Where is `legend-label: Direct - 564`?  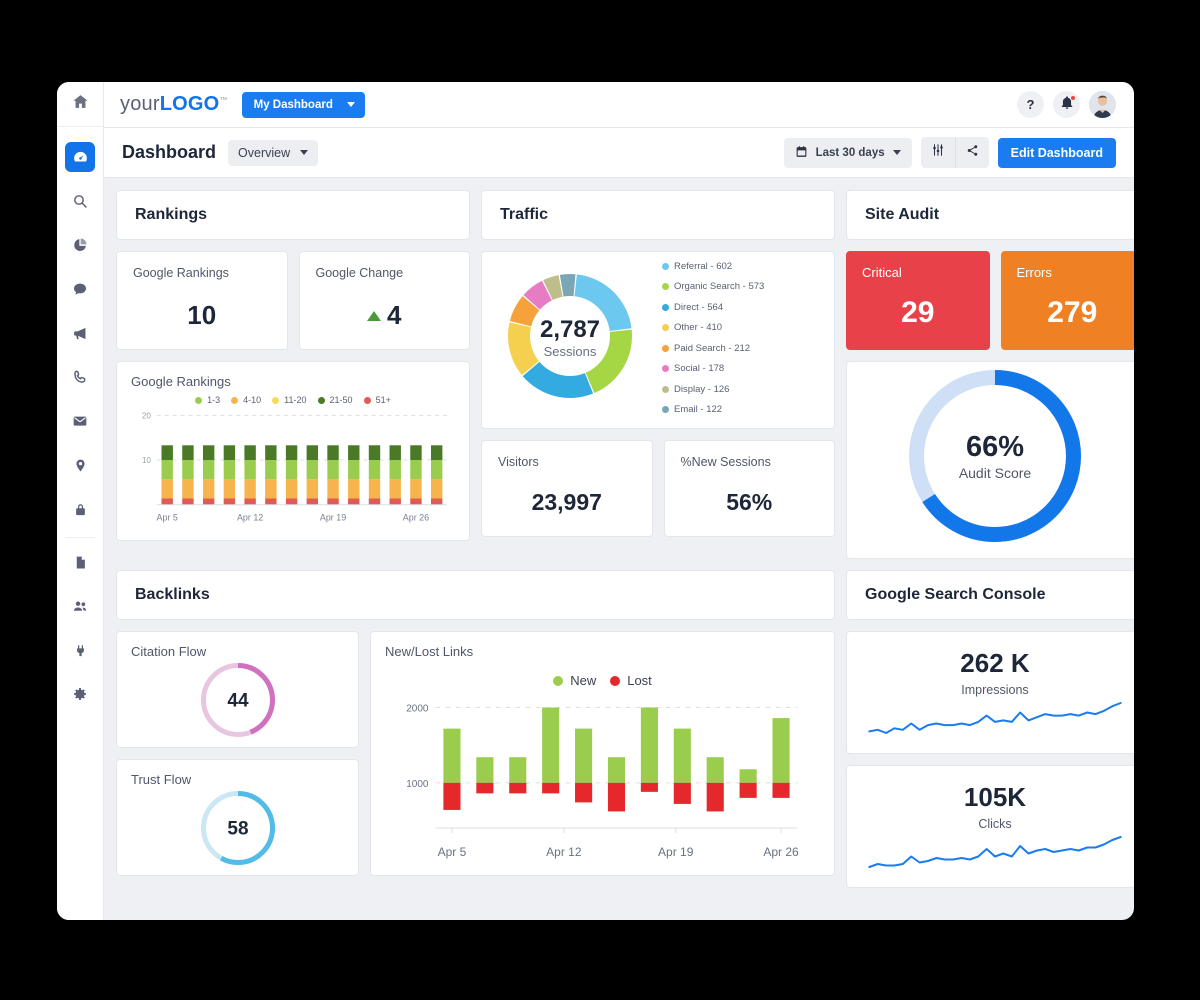
legend-label: Direct - 564 is located at coordinates (699, 307).